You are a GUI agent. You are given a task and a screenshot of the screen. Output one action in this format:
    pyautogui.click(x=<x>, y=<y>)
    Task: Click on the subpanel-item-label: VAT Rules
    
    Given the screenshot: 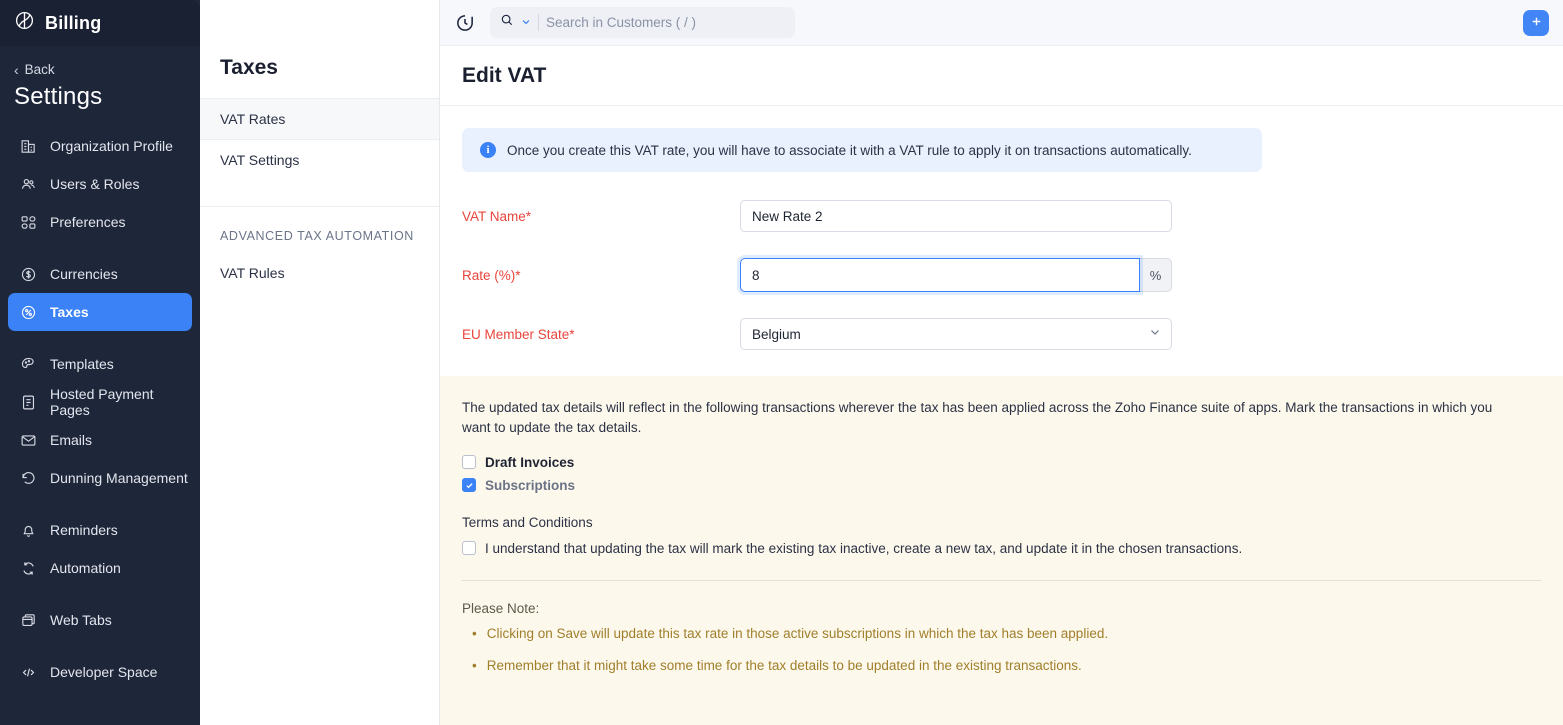 What is the action you would take?
    pyautogui.click(x=252, y=273)
    